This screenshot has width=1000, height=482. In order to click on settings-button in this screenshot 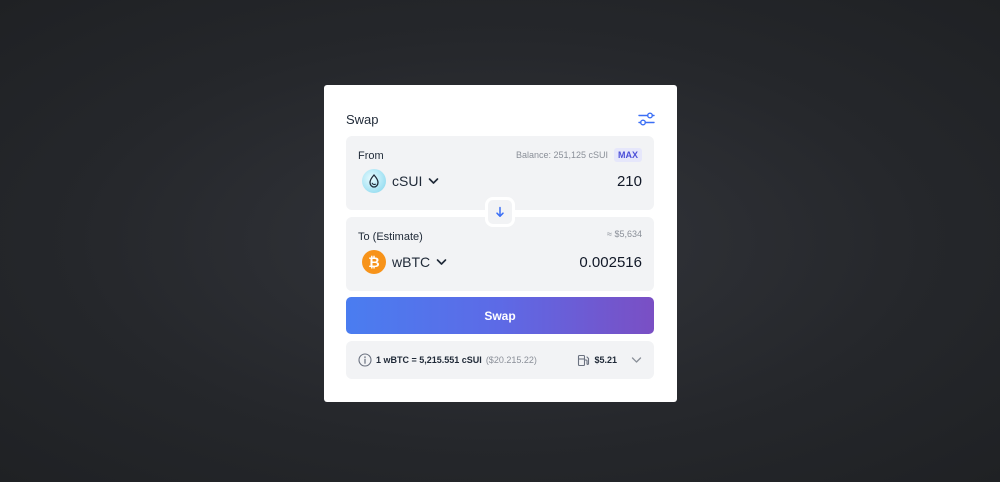, I will do `click(646, 119)`.